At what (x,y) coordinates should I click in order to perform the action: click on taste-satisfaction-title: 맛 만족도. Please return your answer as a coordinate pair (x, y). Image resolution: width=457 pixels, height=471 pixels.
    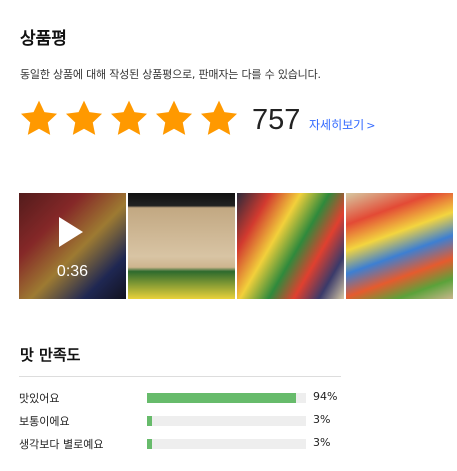
    Looking at the image, I should click on (50, 355).